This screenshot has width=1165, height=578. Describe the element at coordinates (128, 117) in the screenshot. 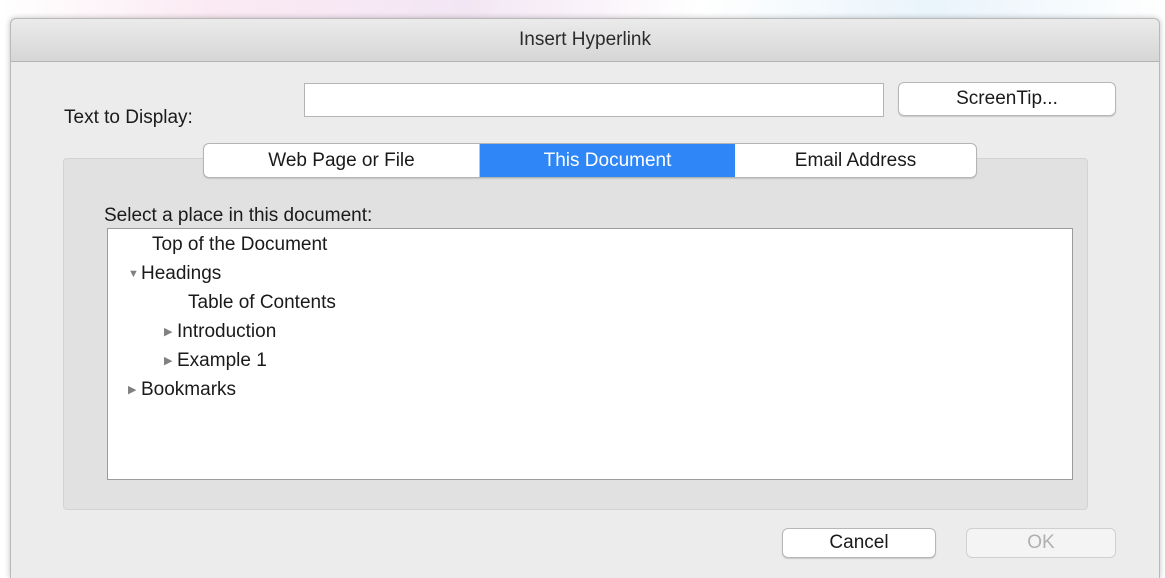

I see `text-to-display-label: Text to Display:` at that location.